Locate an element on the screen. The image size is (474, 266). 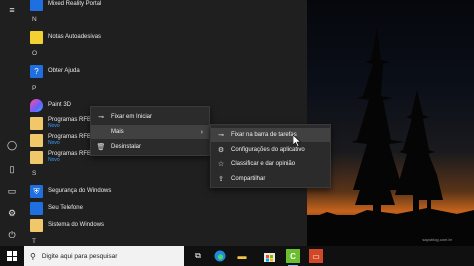
app-item-notas-autoadesivas: Notas Autoadesivas is located at coordinates (65, 37).